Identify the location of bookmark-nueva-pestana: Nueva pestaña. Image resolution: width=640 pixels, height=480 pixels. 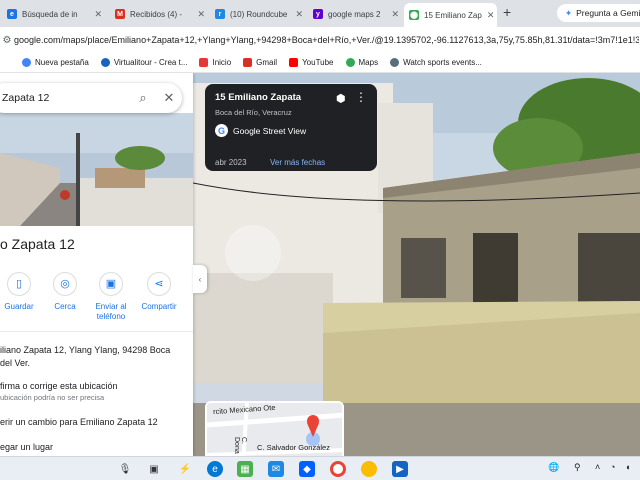
(55, 62).